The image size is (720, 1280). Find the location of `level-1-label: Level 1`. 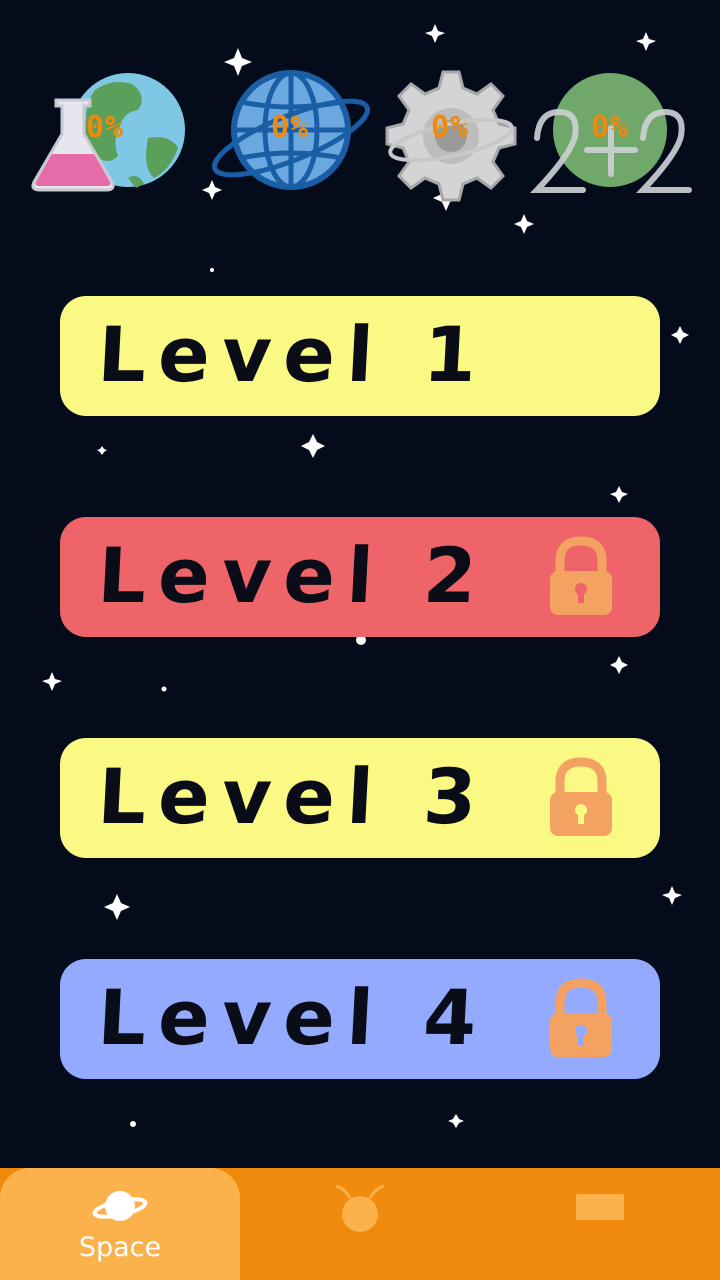

level-1-label: Level 1 is located at coordinates (293, 354).